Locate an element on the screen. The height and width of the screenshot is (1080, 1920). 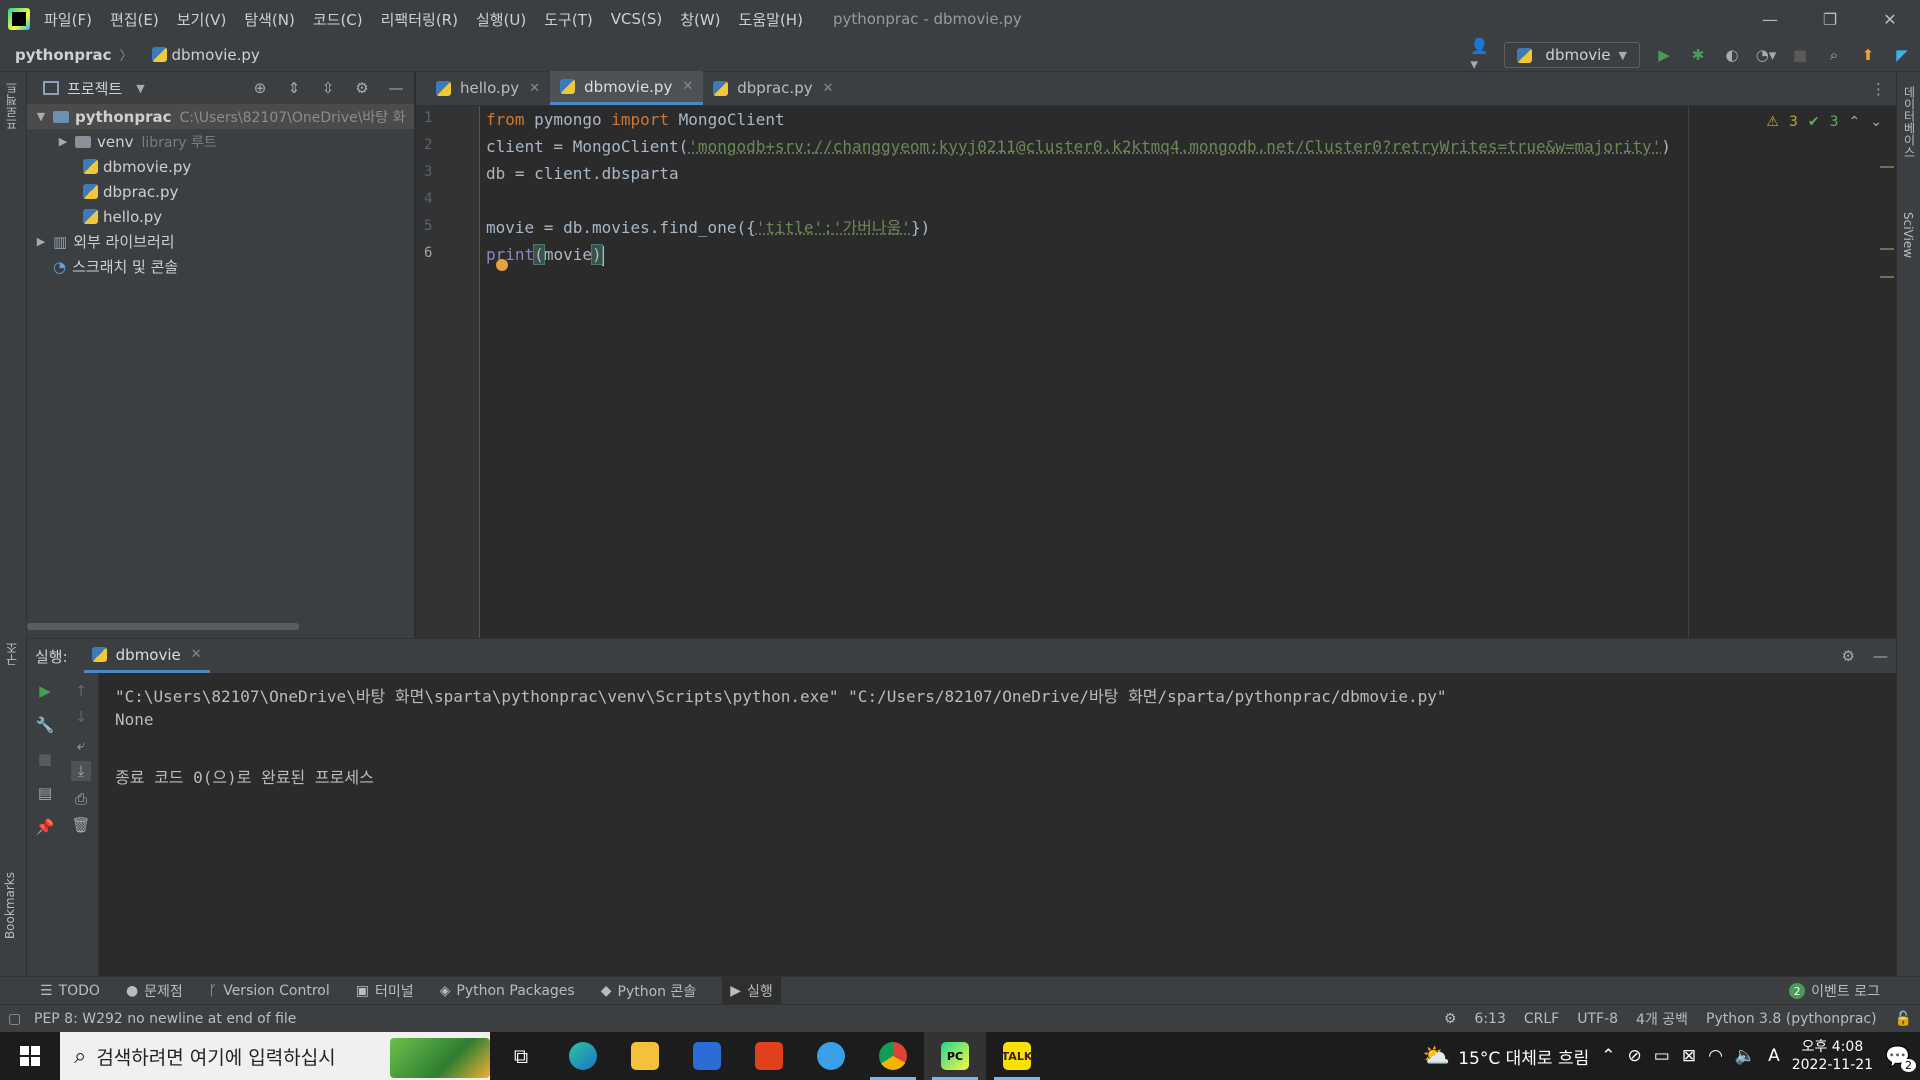
search-icon: ⌕ is located at coordinates (1834, 55).